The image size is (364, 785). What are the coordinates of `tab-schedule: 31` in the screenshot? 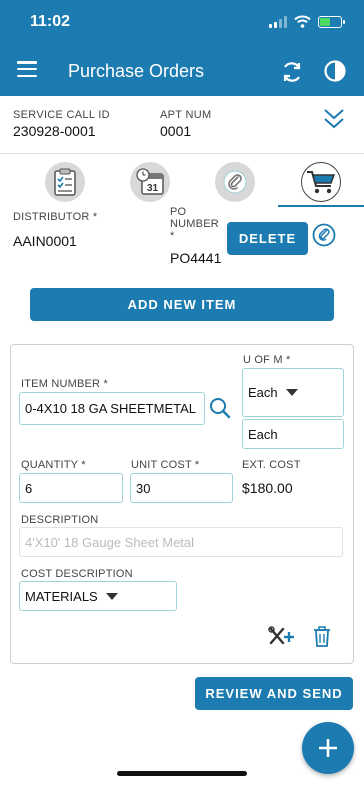 It's located at (150, 181).